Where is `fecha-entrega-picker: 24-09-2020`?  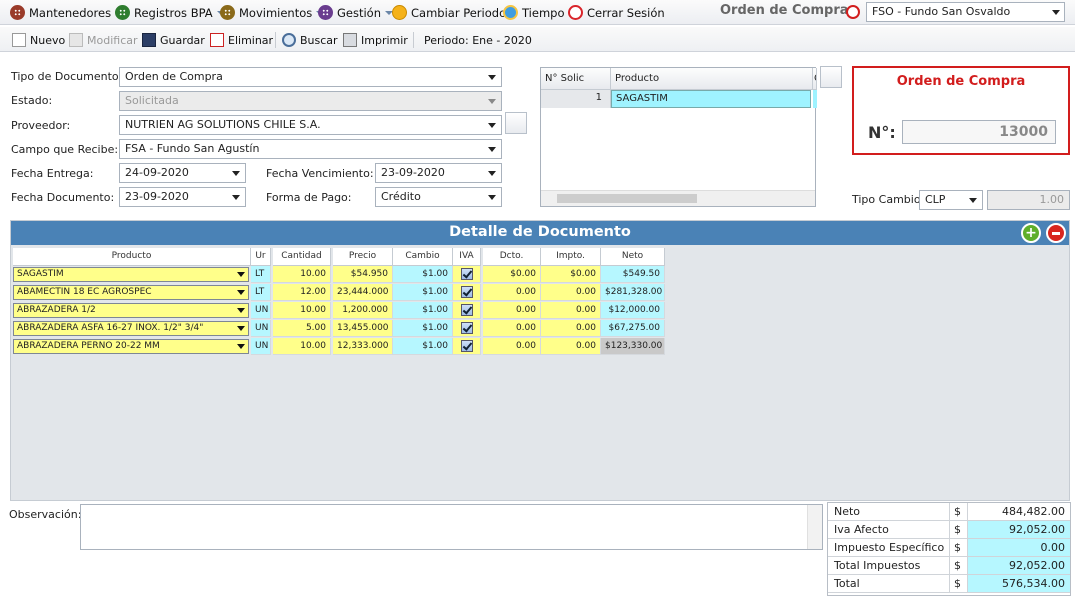
fecha-entrega-picker: 24-09-2020 is located at coordinates (182, 173).